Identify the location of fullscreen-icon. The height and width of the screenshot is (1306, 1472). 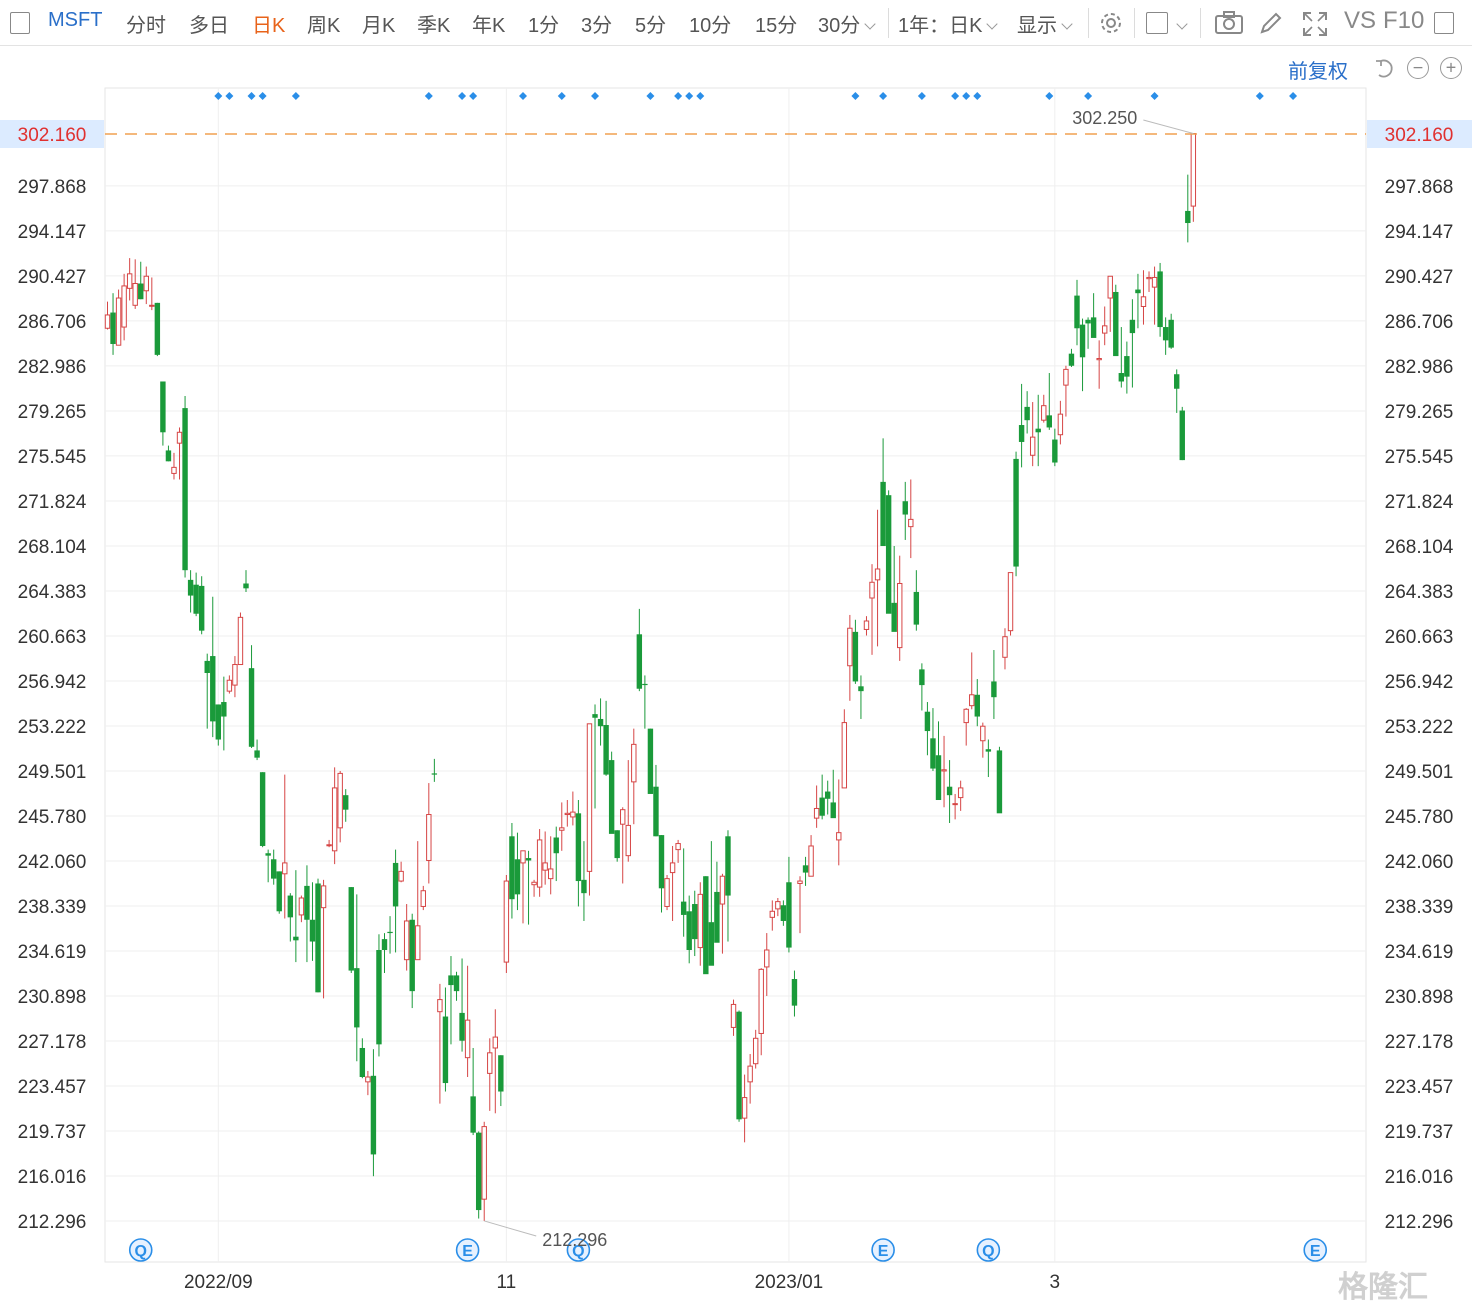
(1315, 24).